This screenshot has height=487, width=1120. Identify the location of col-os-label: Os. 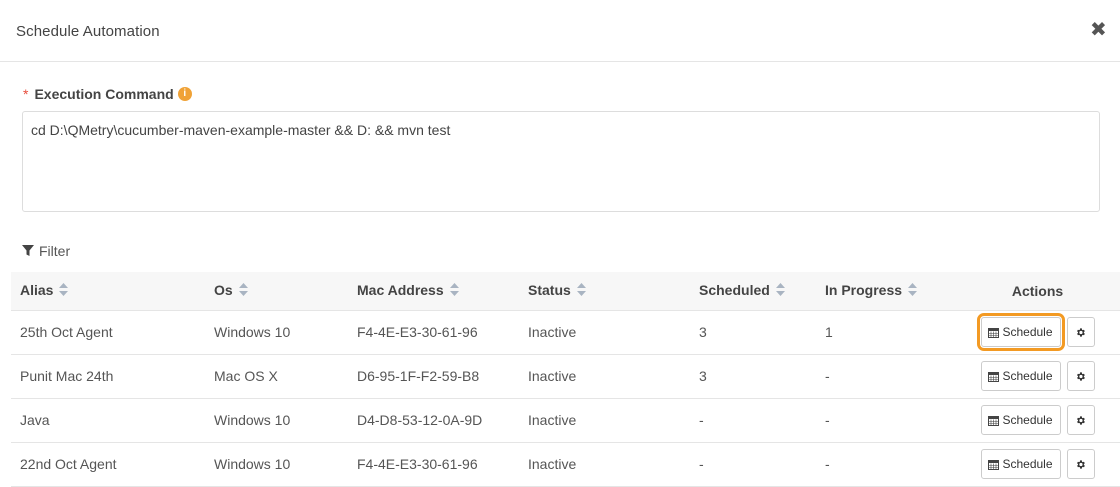
(223, 290).